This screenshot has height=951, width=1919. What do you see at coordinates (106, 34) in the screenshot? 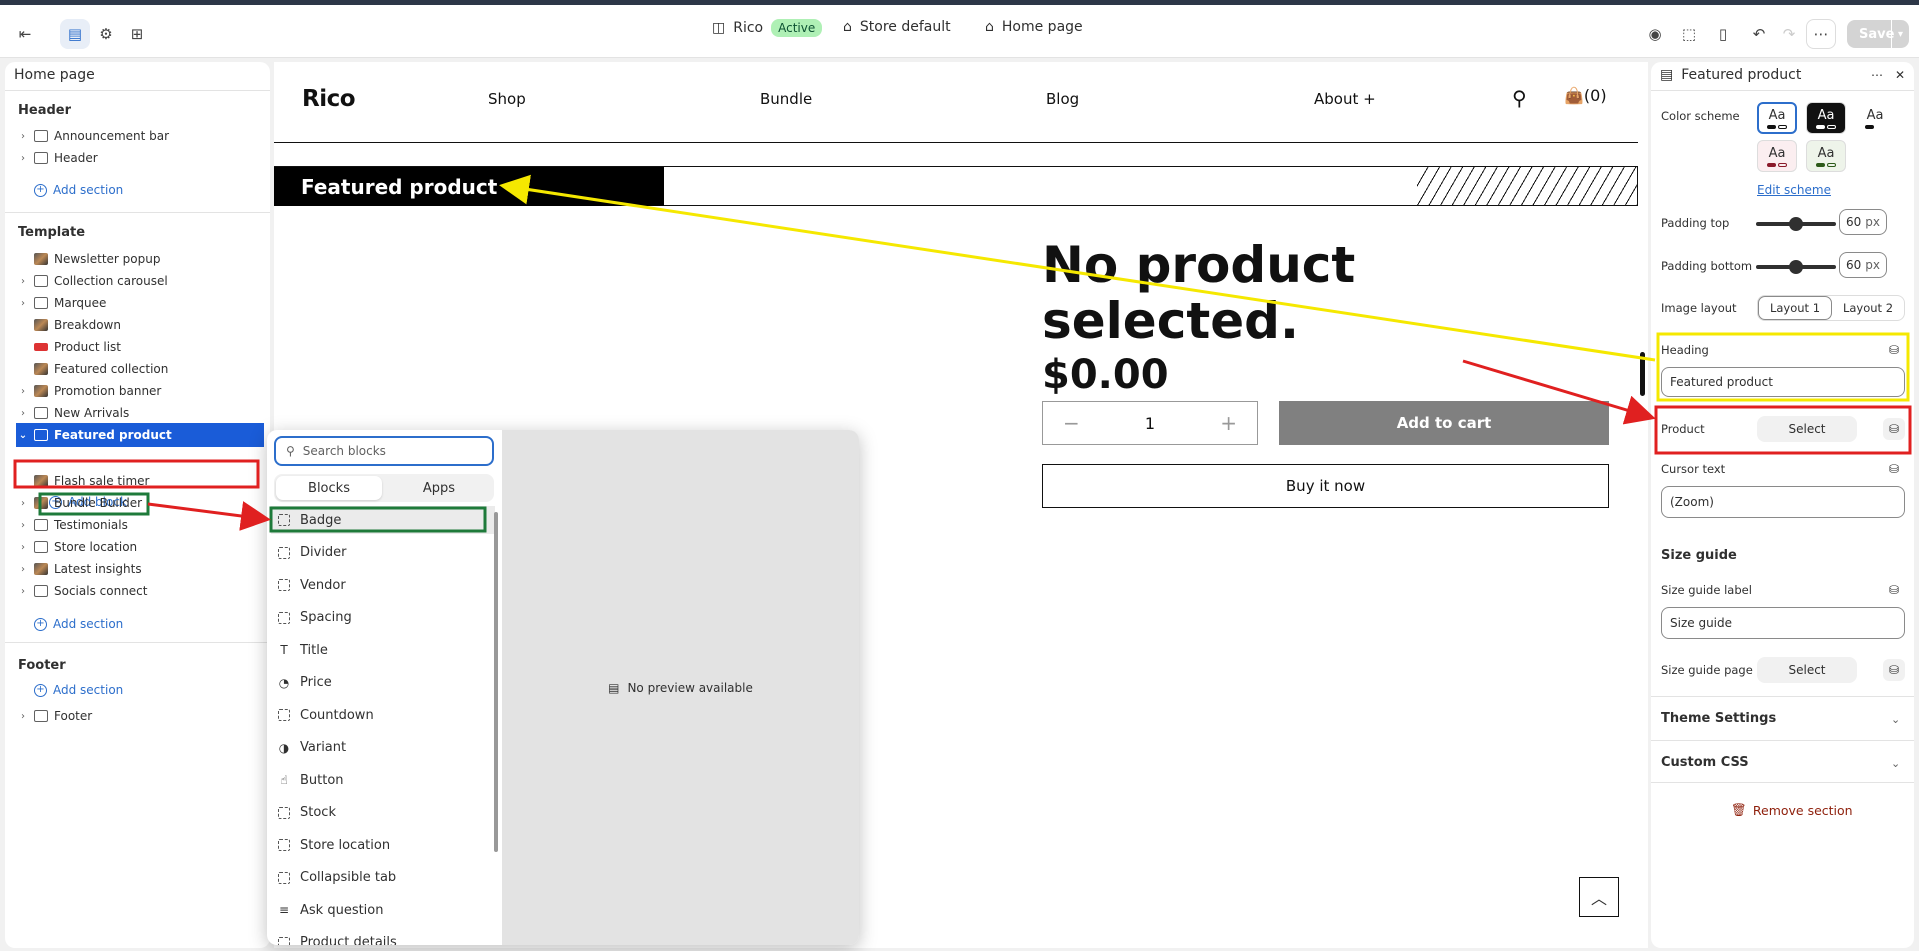
I see `settings-icon: ⚙` at bounding box center [106, 34].